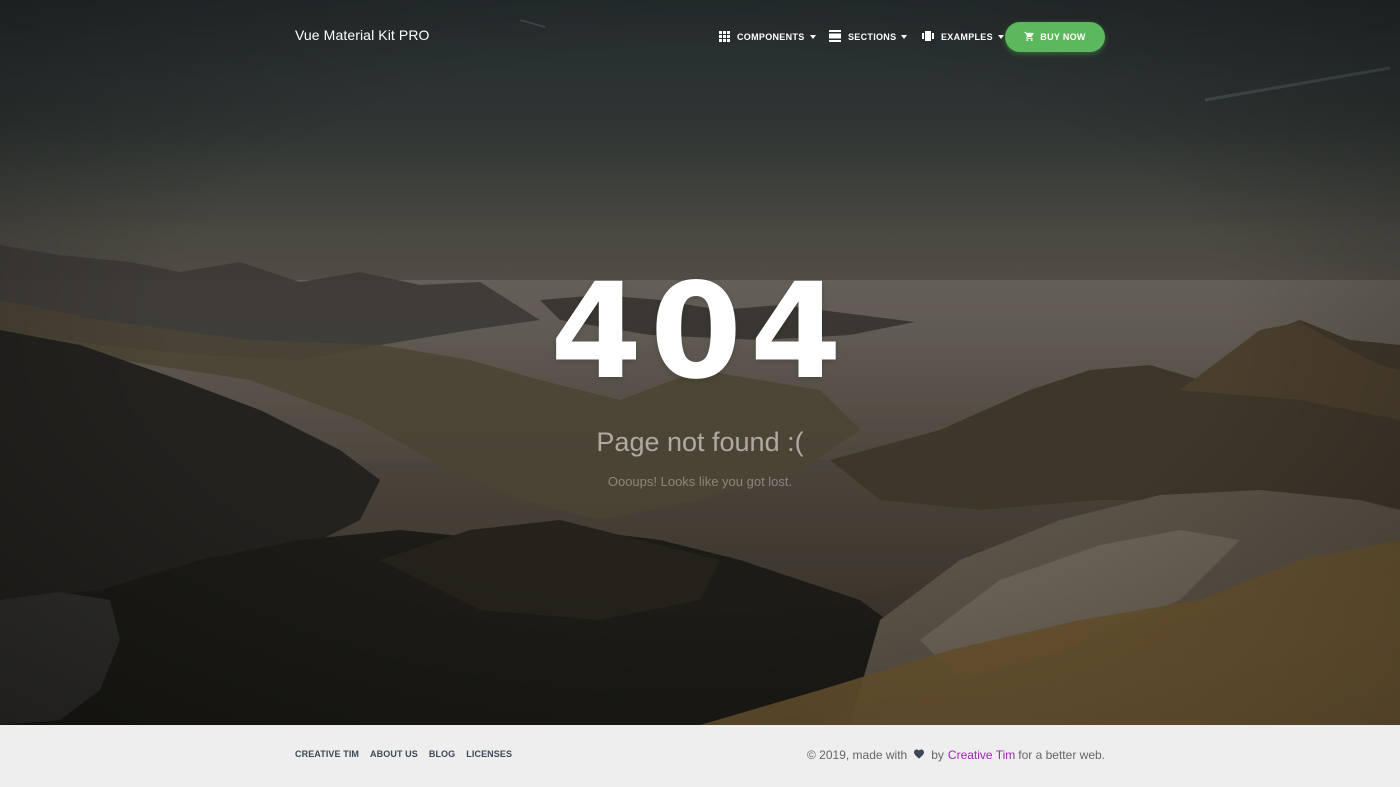 The height and width of the screenshot is (787, 1400). I want to click on nav-sections-dropdown: SECTIONS, so click(868, 37).